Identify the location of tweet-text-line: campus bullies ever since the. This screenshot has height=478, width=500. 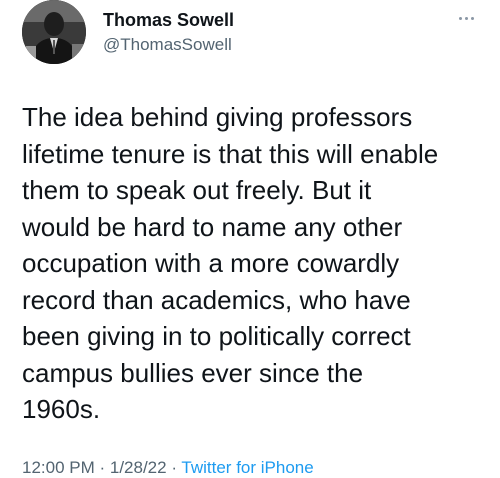
(193, 372).